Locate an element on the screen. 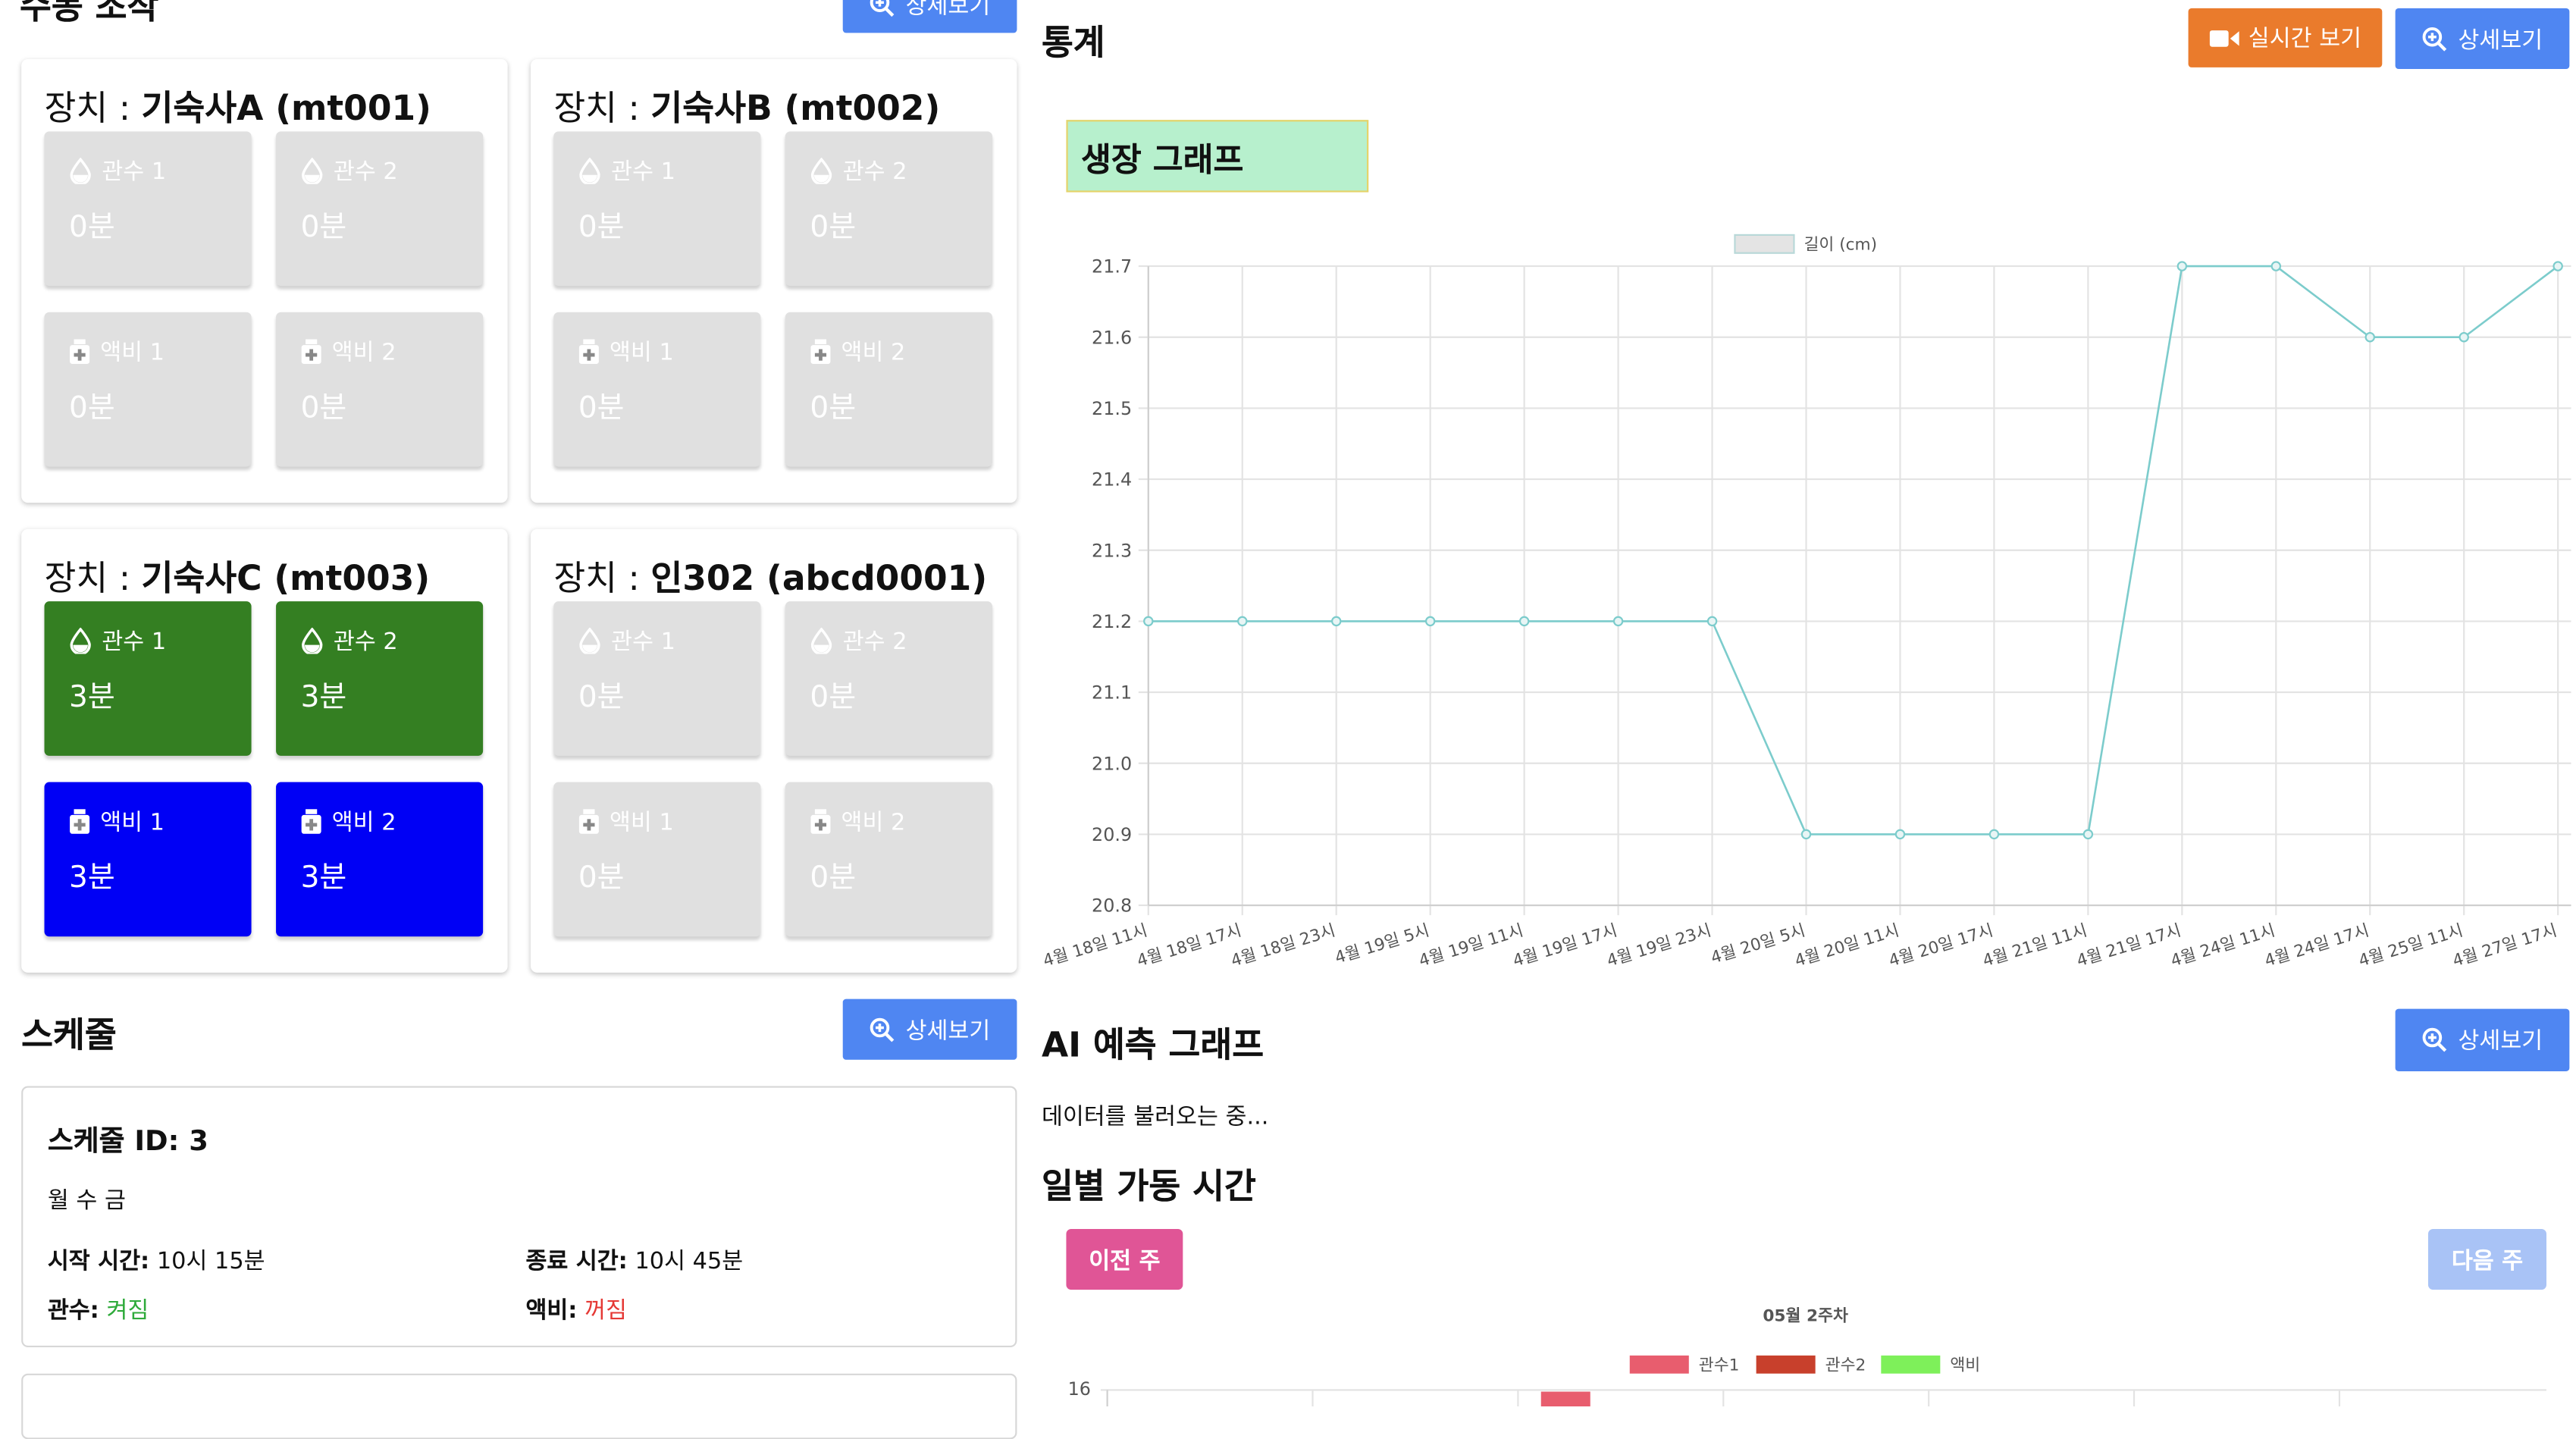 This screenshot has height=1439, width=2576. stats-detail-button: 상세보기 is located at coordinates (2482, 39).